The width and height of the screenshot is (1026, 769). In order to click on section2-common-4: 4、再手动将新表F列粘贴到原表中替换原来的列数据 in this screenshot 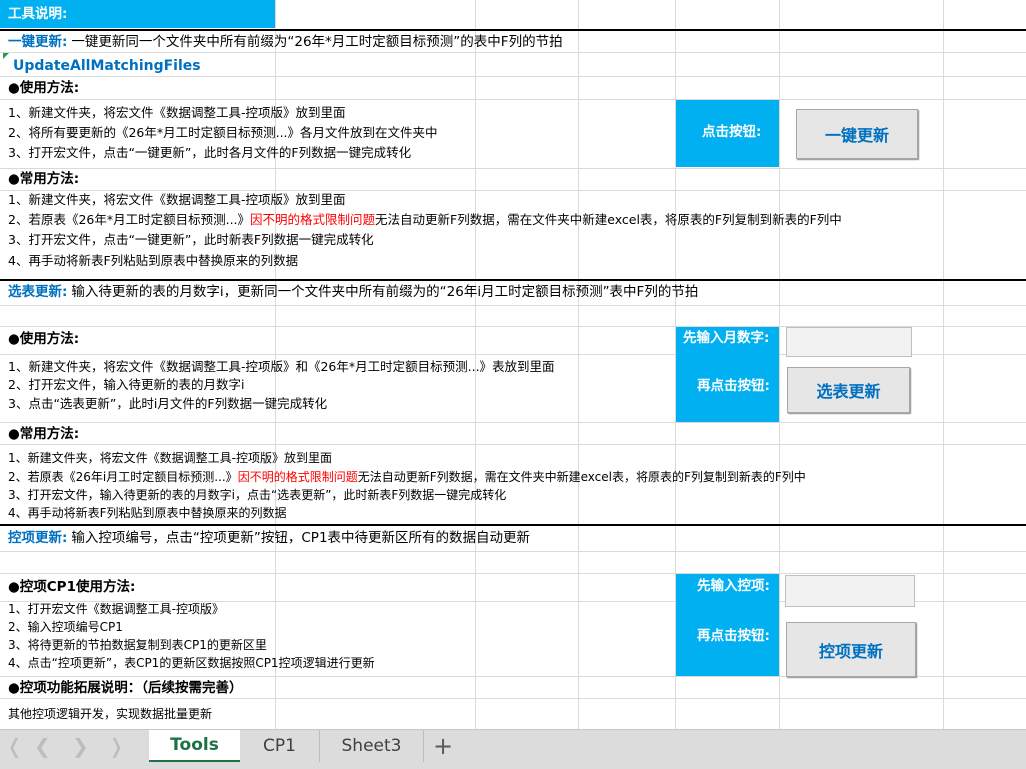, I will do `click(147, 513)`.